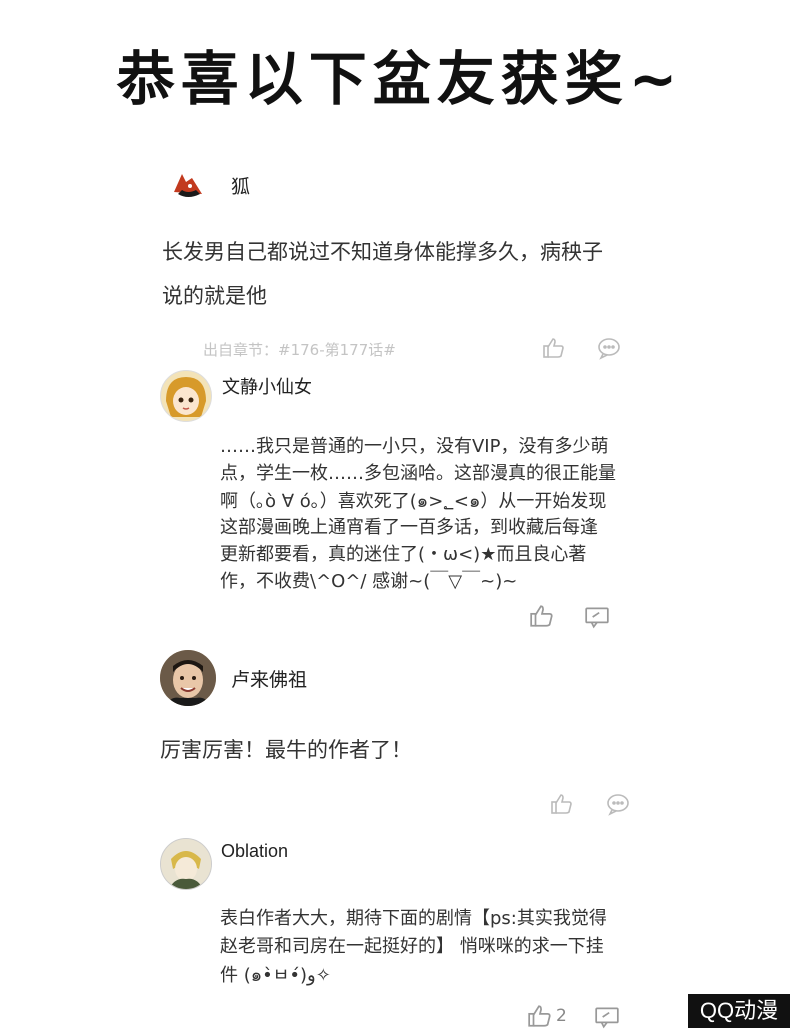  Describe the element at coordinates (382, 252) in the screenshot. I see `comment-text-line: 长发男自己都说过不知道身体能撑多久，病秧子` at that location.